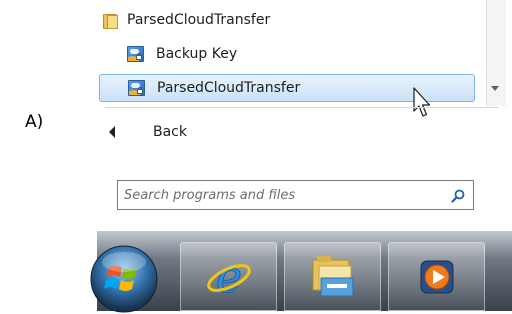 Image resolution: width=512 pixels, height=314 pixels. What do you see at coordinates (288, 54) in the screenshot?
I see `program-item-backup-key: Backup Key` at bounding box center [288, 54].